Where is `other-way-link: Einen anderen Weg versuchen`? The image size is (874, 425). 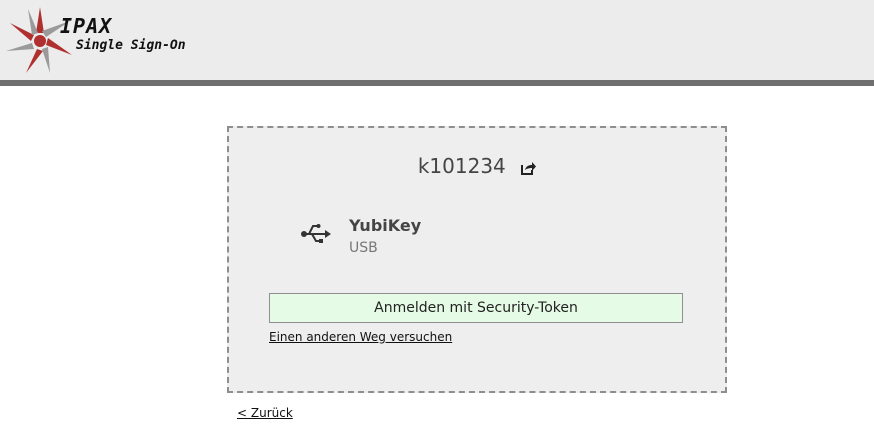 other-way-link: Einen anderen Weg versuchen is located at coordinates (360, 337).